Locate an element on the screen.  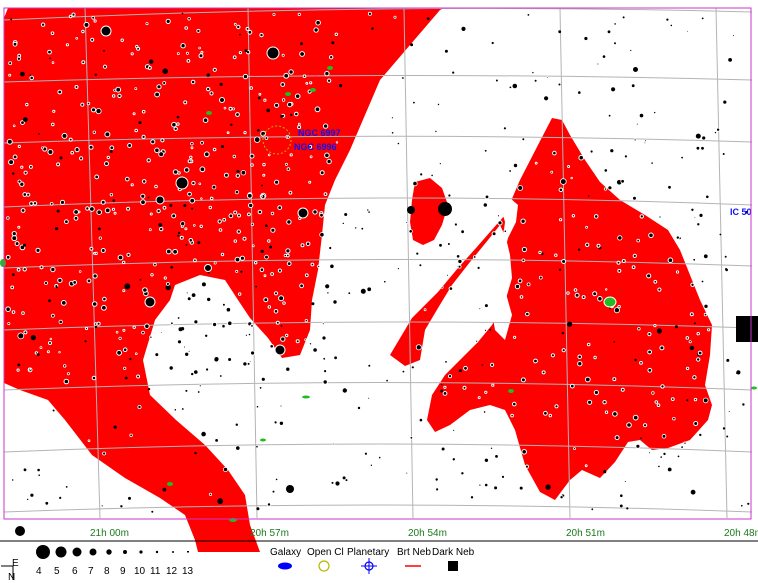
ra-label: 20h 54m is located at coordinates (427, 533).